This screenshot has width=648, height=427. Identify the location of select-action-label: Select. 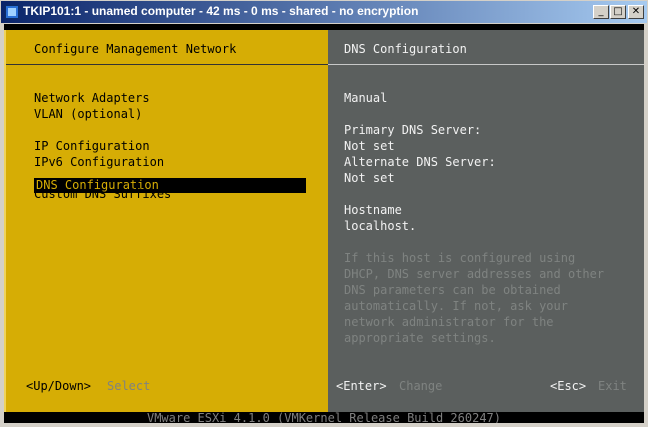
(129, 386).